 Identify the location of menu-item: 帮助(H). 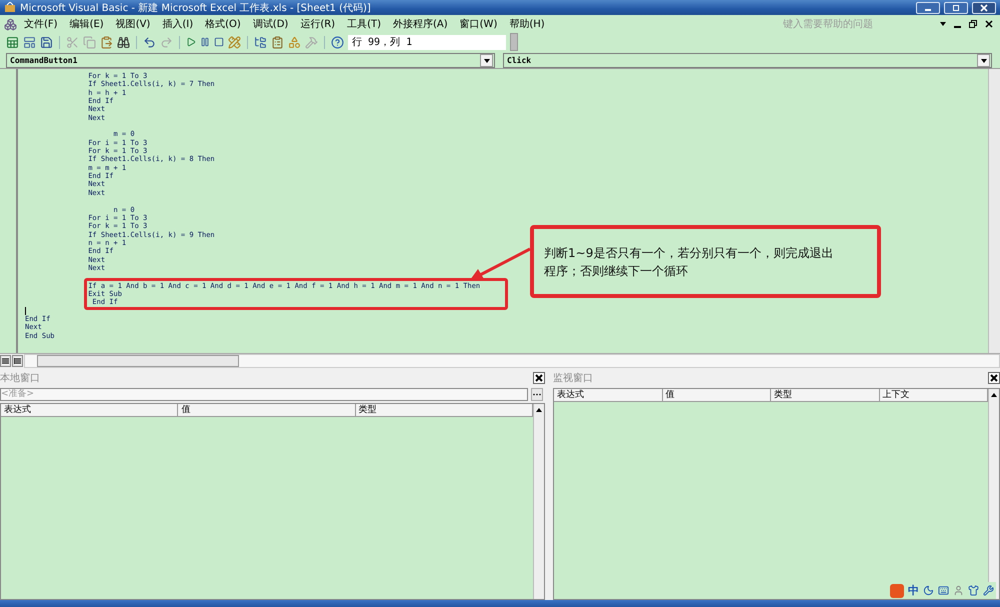
(527, 24).